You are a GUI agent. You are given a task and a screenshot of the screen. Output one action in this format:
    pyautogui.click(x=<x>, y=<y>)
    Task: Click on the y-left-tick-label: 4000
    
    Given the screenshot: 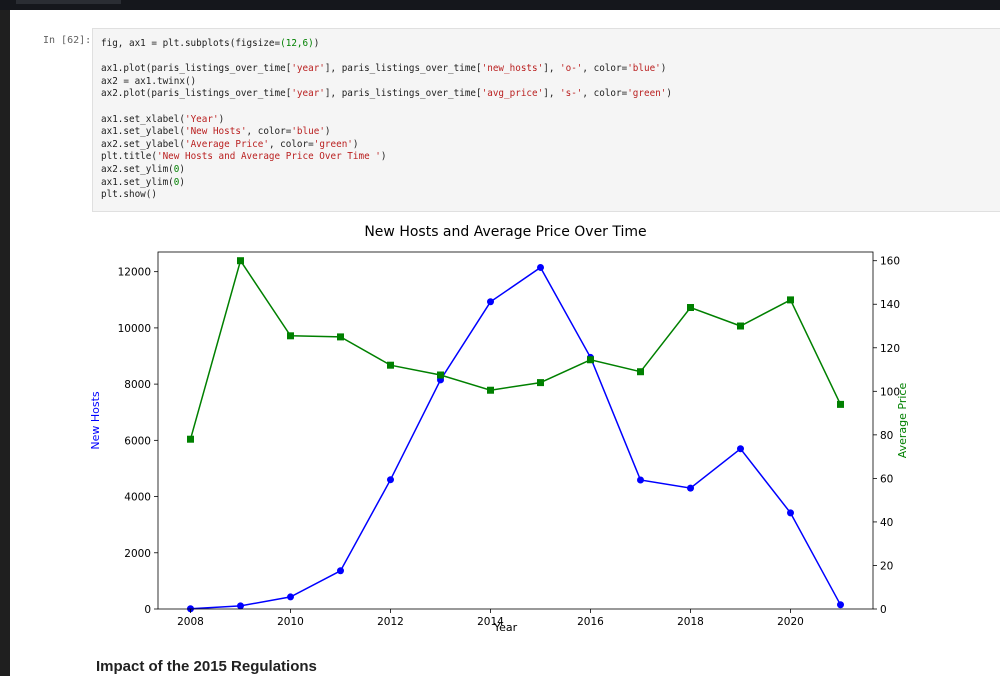 What is the action you would take?
    pyautogui.click(x=137, y=498)
    